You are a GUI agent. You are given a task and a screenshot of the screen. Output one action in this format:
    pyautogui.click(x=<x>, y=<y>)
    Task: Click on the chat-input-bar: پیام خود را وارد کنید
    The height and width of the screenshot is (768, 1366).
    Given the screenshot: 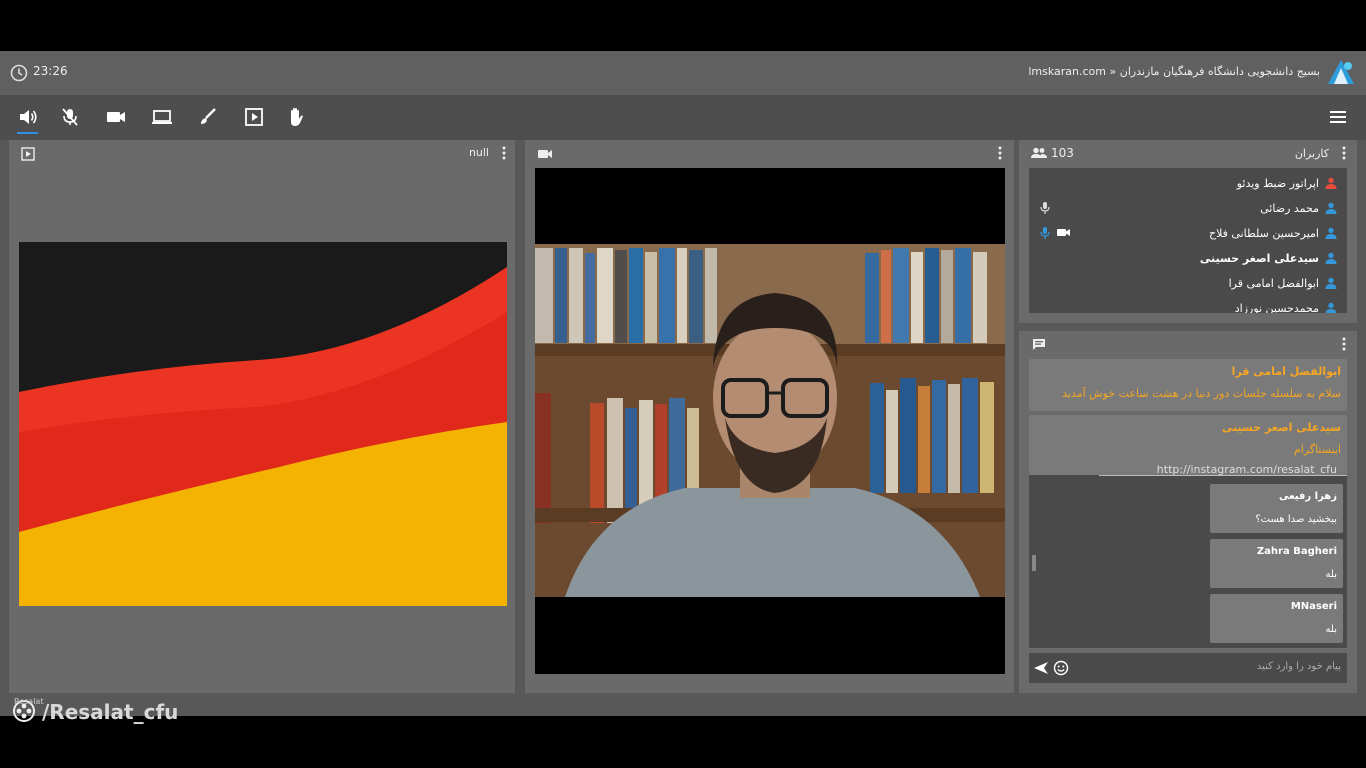 What is the action you would take?
    pyautogui.click(x=1188, y=668)
    